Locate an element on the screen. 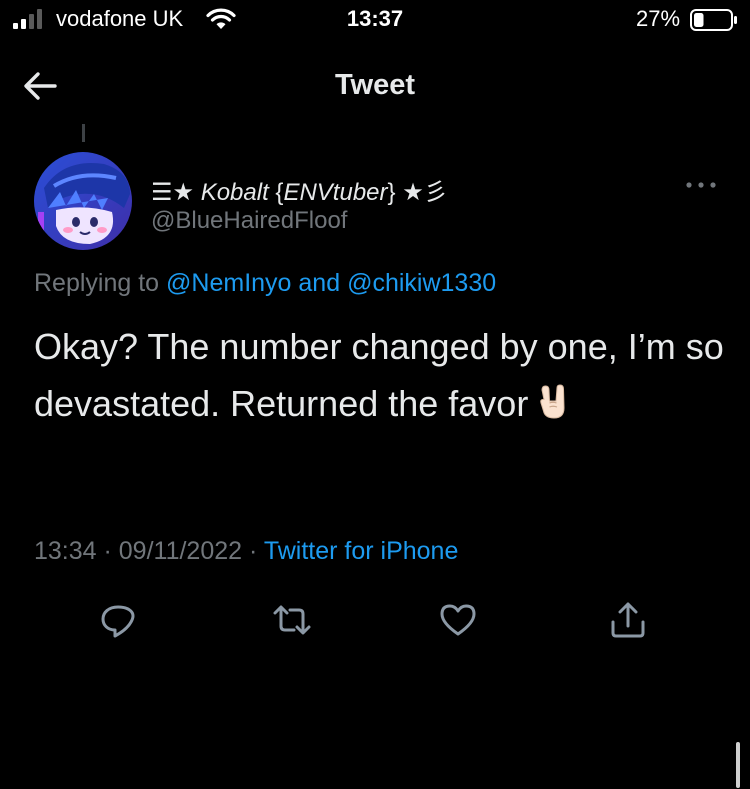 This screenshot has width=750, height=789. name-prefix: ☰★ is located at coordinates (176, 192).